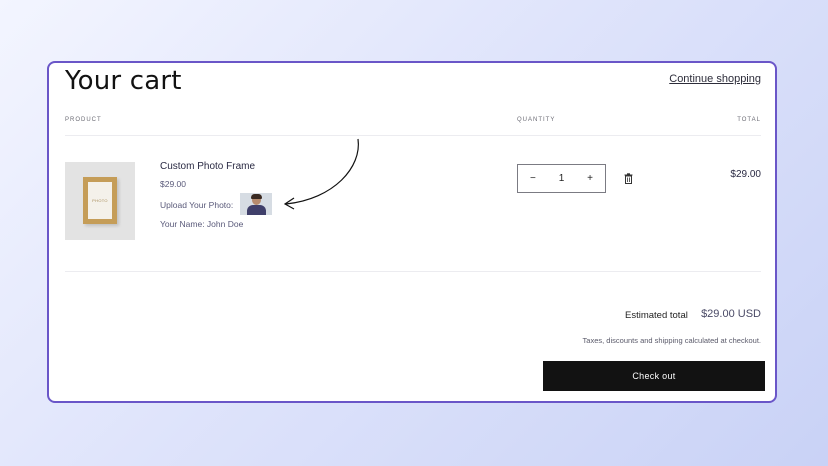 Image resolution: width=828 pixels, height=466 pixels. Describe the element at coordinates (83, 120) in the screenshot. I see `product-column-header: PRODUCT` at that location.